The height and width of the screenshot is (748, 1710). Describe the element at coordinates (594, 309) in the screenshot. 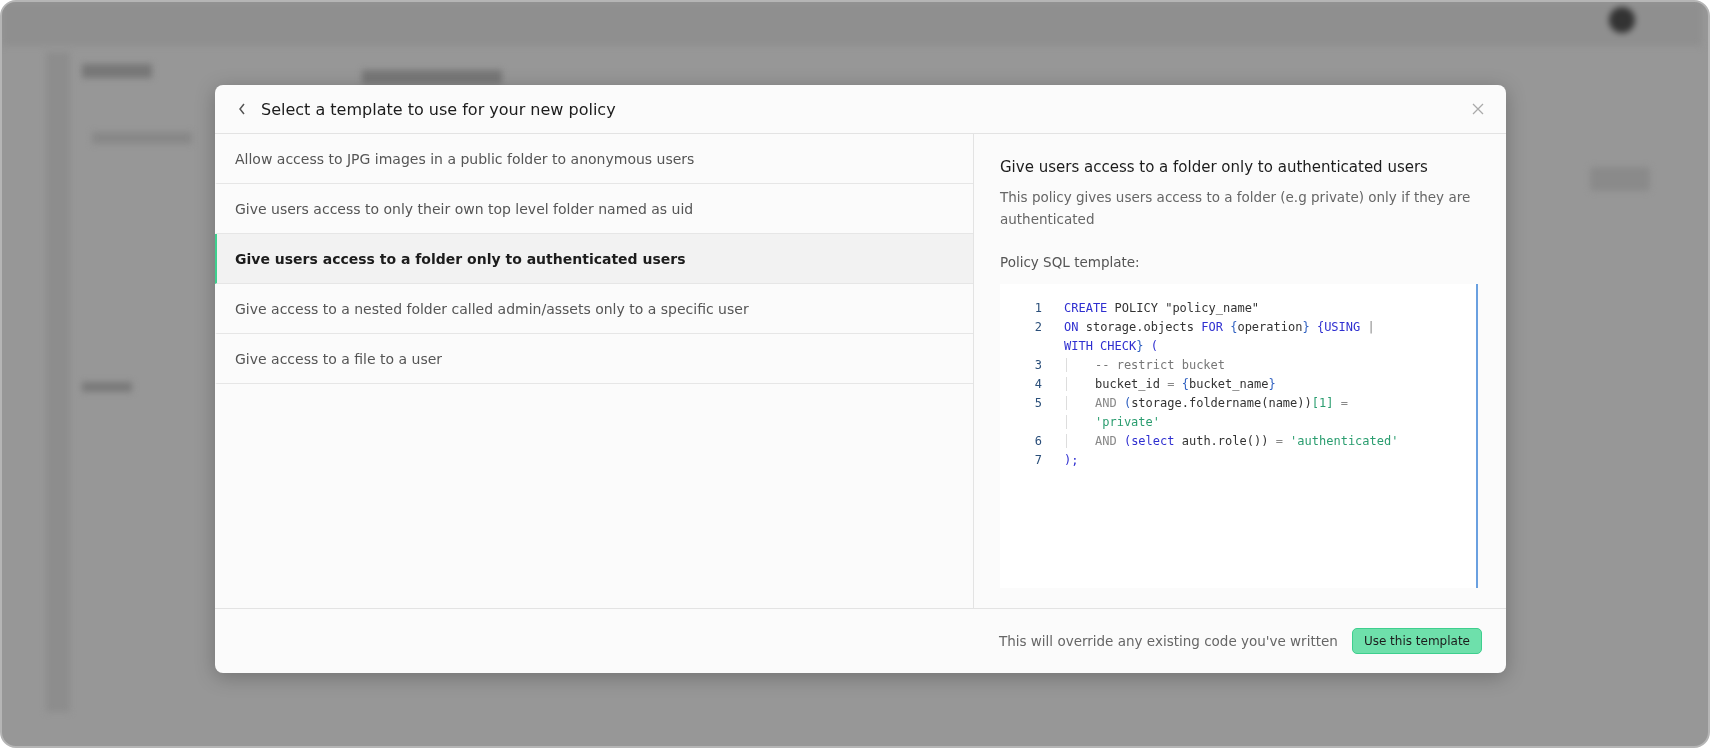

I see `template-item: Give access to a nested folder called admin/assets only to a specific user` at that location.